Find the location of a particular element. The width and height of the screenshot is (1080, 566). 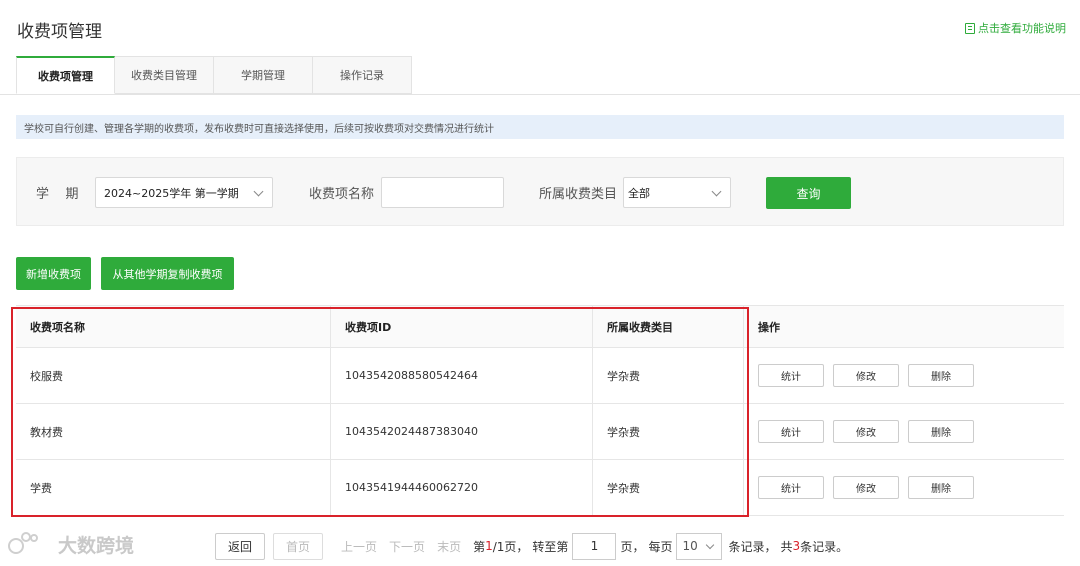

help-link: 点击查看功能说明 is located at coordinates (1015, 28).